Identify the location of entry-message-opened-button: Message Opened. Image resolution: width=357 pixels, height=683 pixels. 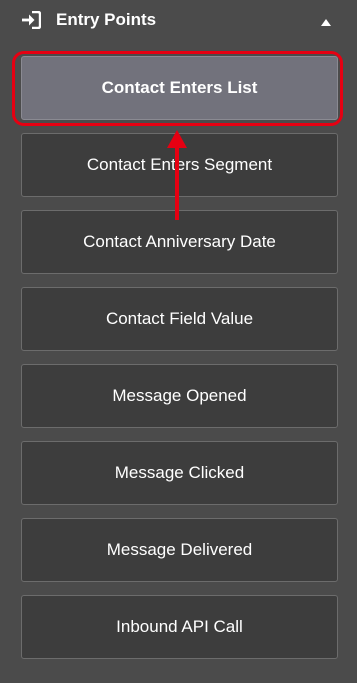
(179, 396).